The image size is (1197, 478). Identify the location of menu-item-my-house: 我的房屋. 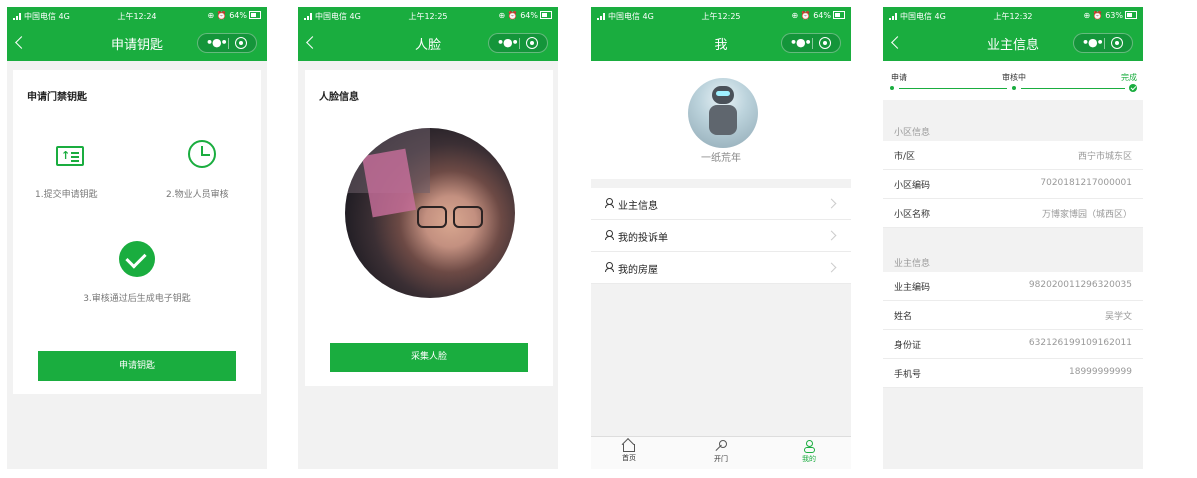
(721, 268).